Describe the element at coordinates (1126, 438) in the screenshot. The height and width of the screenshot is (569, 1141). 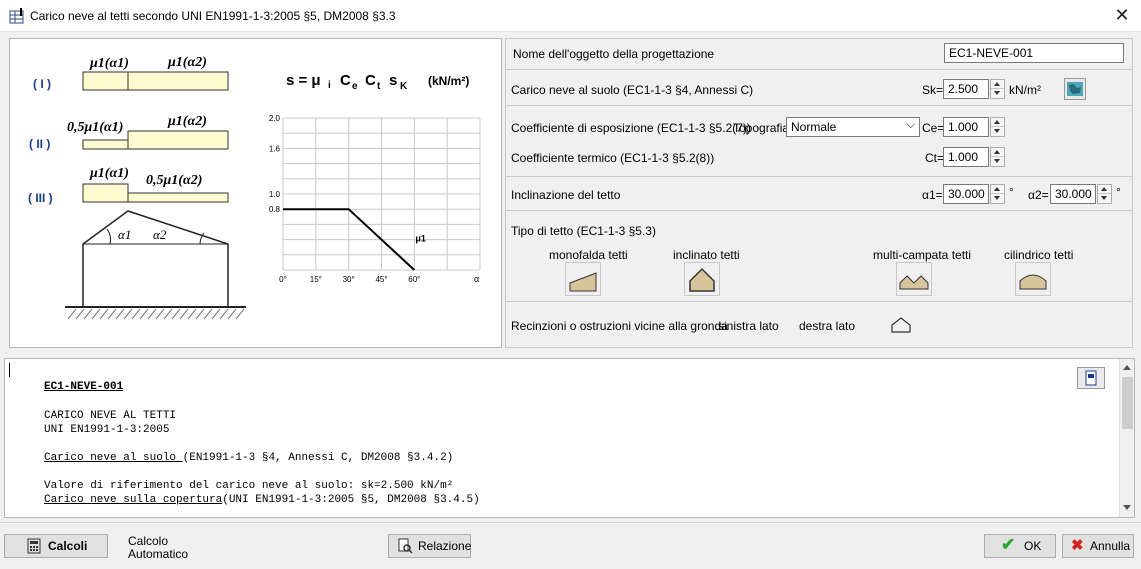
I see `report-scrollbar` at that location.